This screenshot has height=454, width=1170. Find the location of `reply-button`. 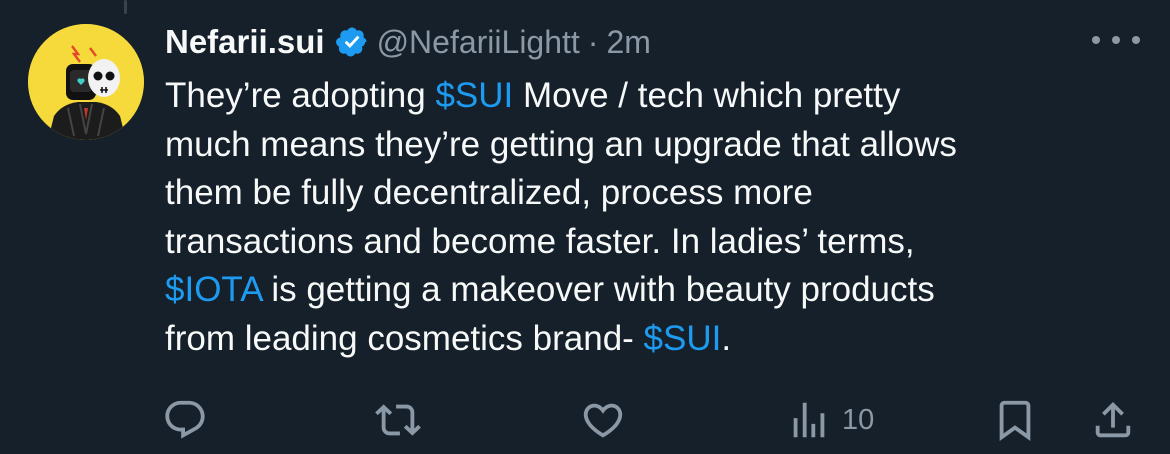

reply-button is located at coordinates (185, 420).